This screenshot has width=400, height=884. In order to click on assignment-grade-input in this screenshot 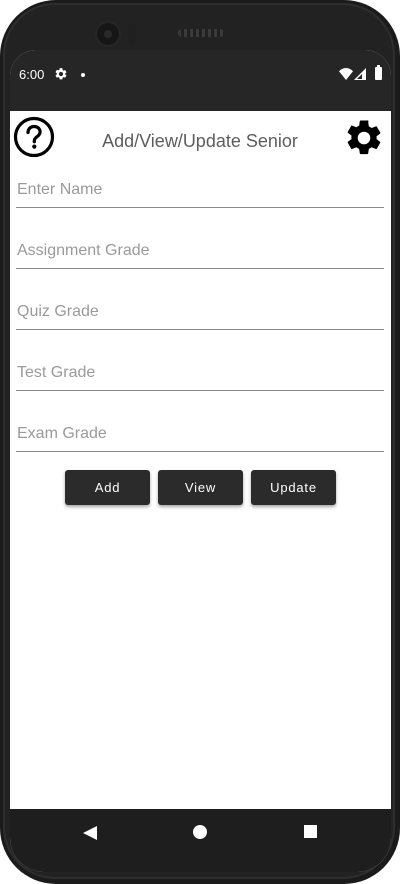, I will do `click(200, 251)`.